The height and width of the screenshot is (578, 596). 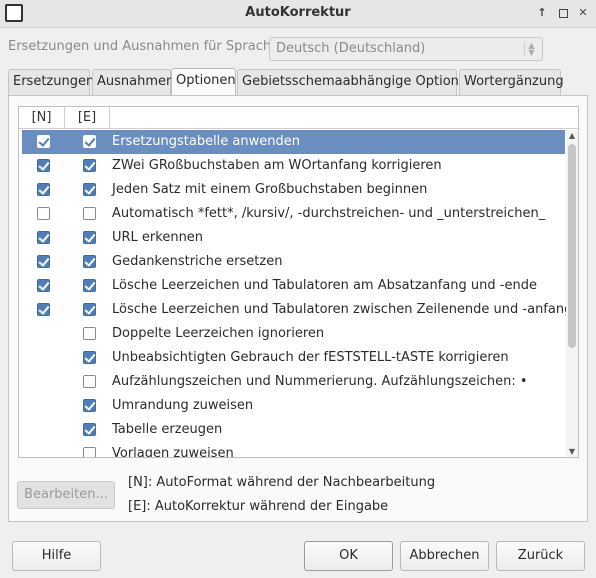 I want to click on spin-arrows-icon: ▲ ▼, so click(x=531, y=49).